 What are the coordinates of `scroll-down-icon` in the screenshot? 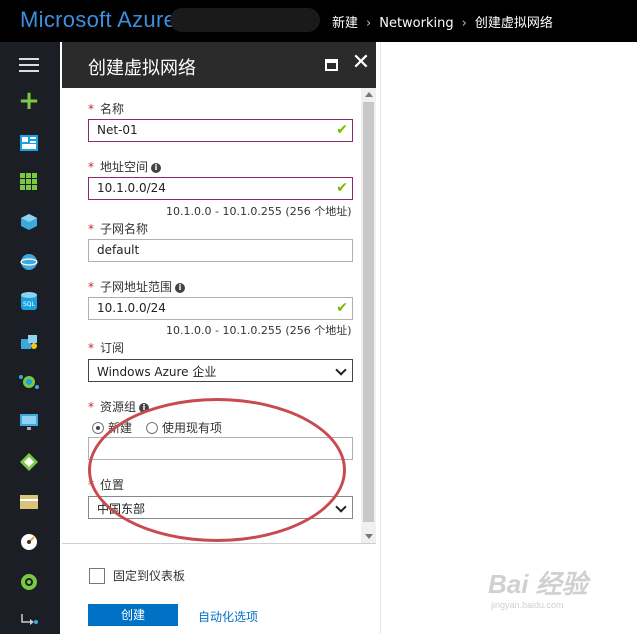 It's located at (369, 536).